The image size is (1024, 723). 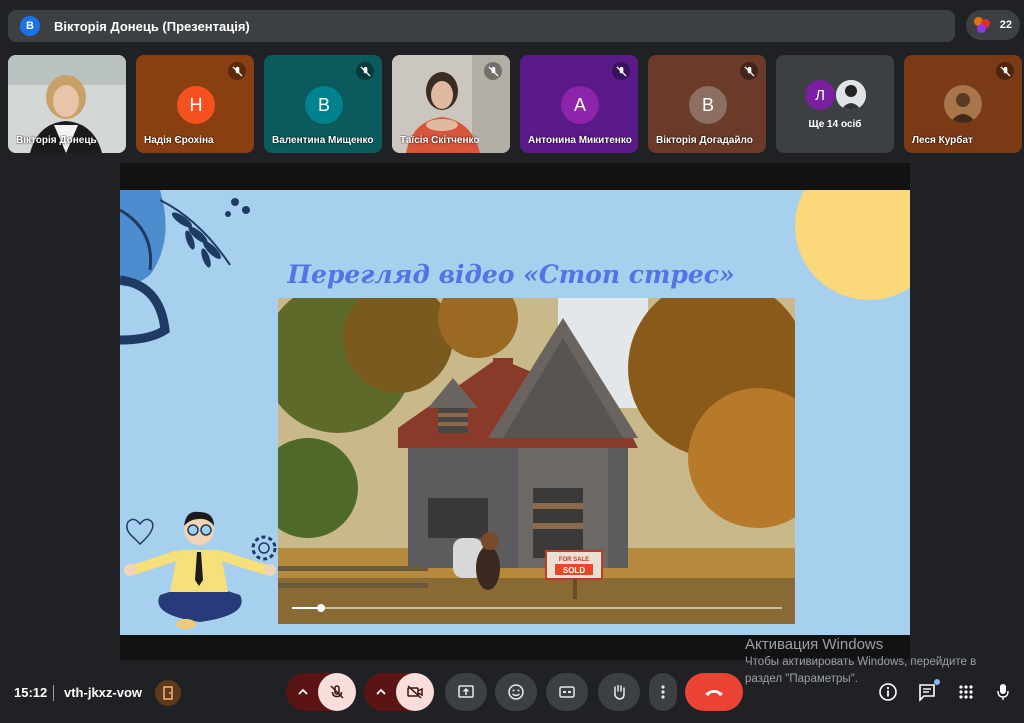 What do you see at coordinates (574, 560) in the screenshot?
I see `sign-label-for-sale: FOR SALE` at bounding box center [574, 560].